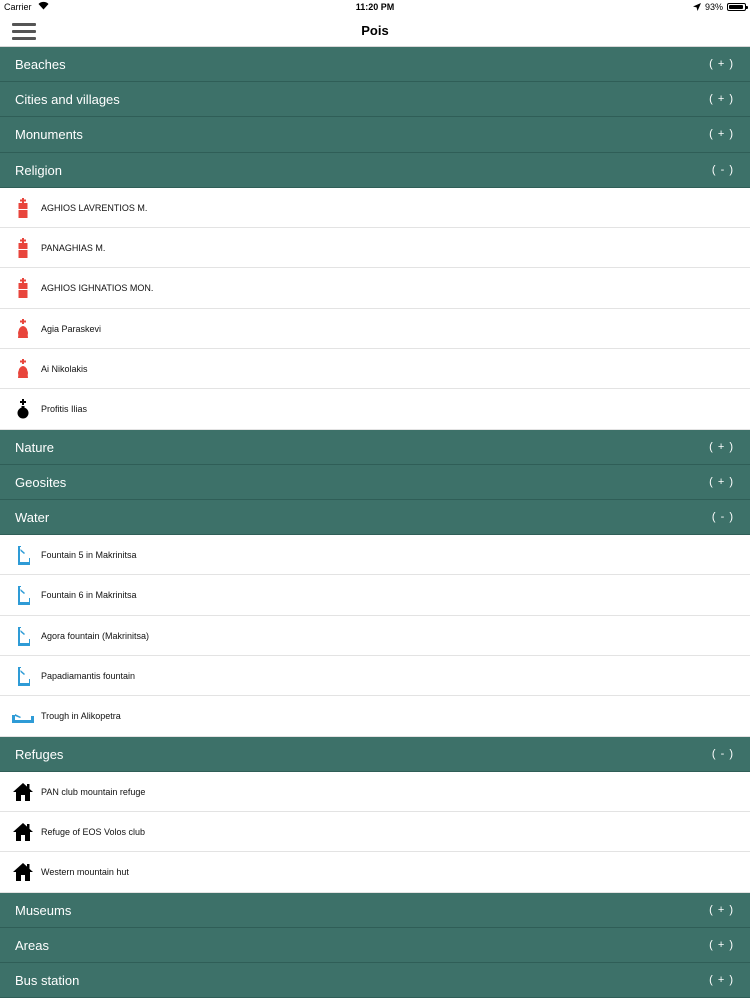 Image resolution: width=750 pixels, height=1000 pixels. I want to click on list-item: Agora fountain (Makrinitsa), so click(375, 635).